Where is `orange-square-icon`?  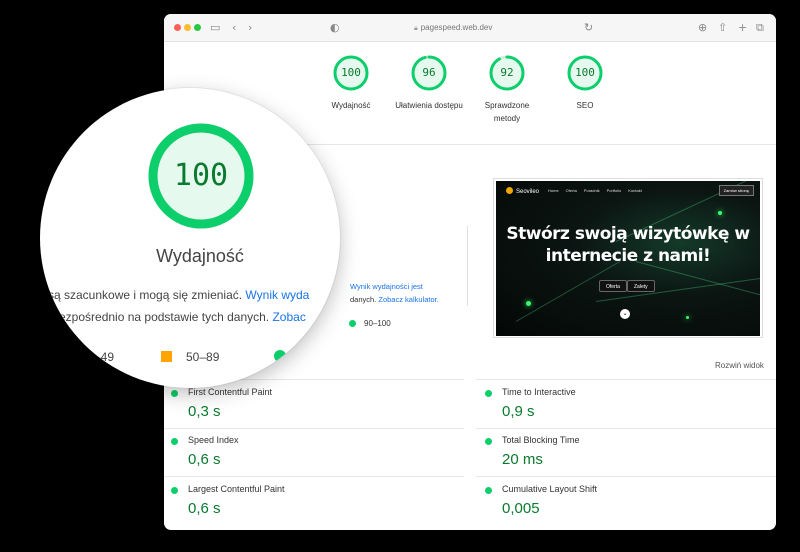 orange-square-icon is located at coordinates (166, 356).